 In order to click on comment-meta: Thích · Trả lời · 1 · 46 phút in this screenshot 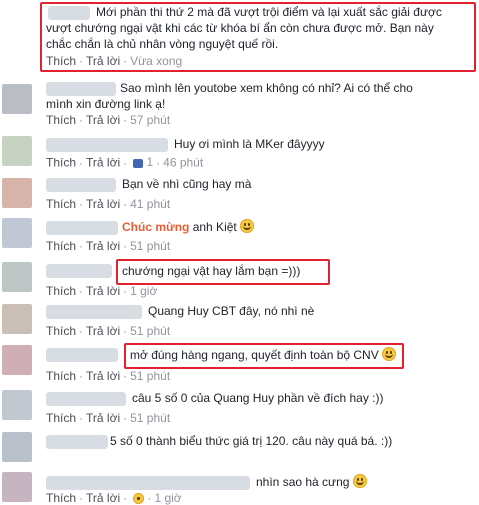, I will do `click(125, 162)`.